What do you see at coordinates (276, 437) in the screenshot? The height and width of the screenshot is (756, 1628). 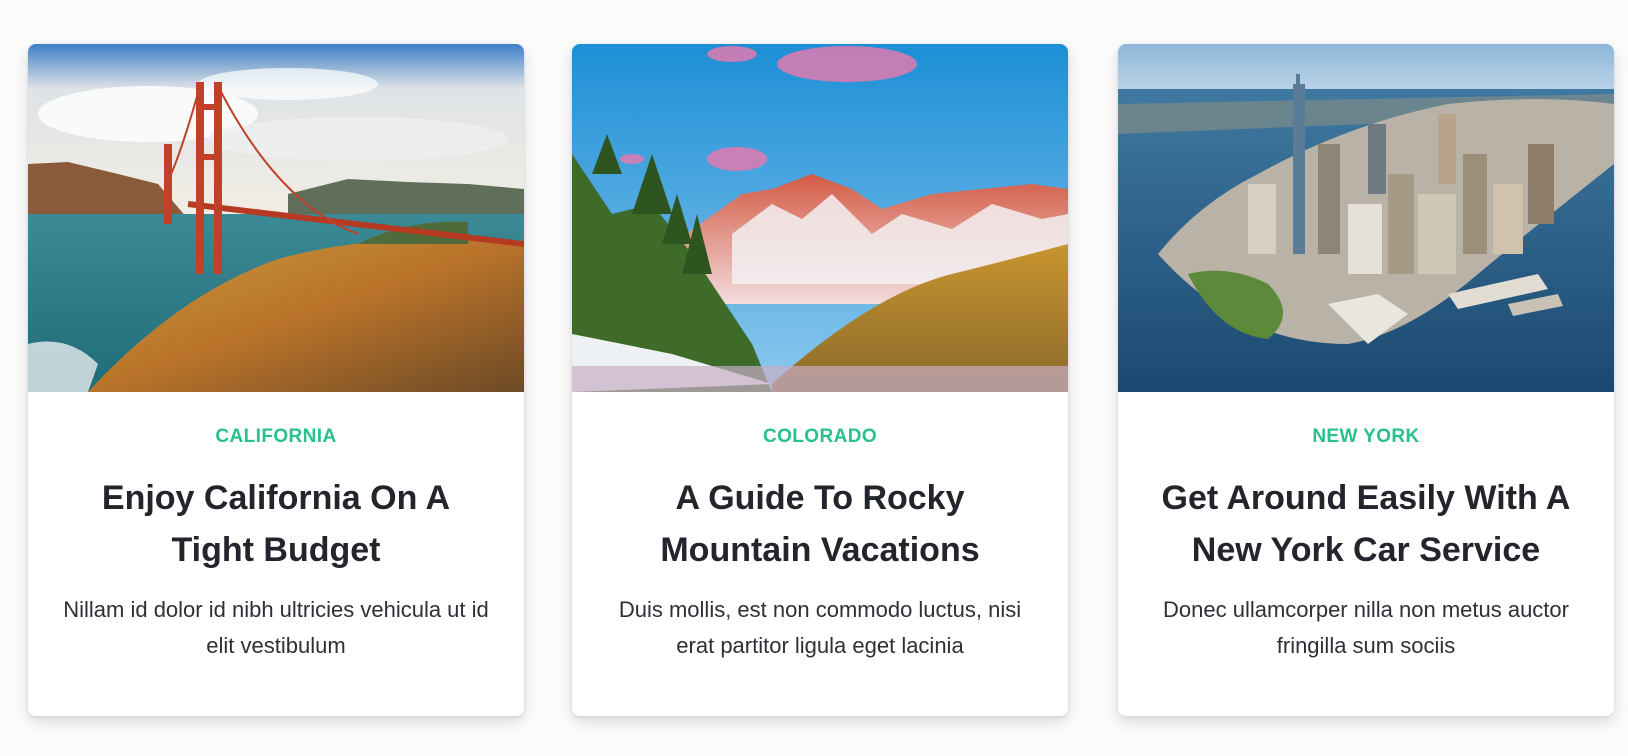 I see `category-label: CALIFORNIA` at bounding box center [276, 437].